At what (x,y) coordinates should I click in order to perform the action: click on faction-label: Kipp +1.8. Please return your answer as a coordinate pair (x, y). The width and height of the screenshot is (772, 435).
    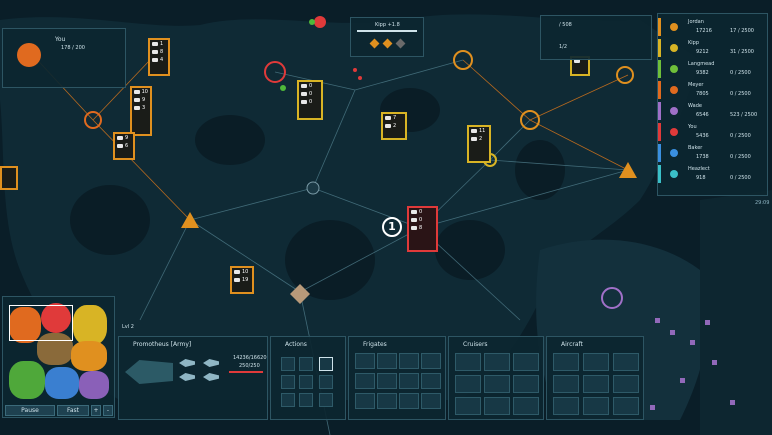
    Looking at the image, I should click on (387, 25).